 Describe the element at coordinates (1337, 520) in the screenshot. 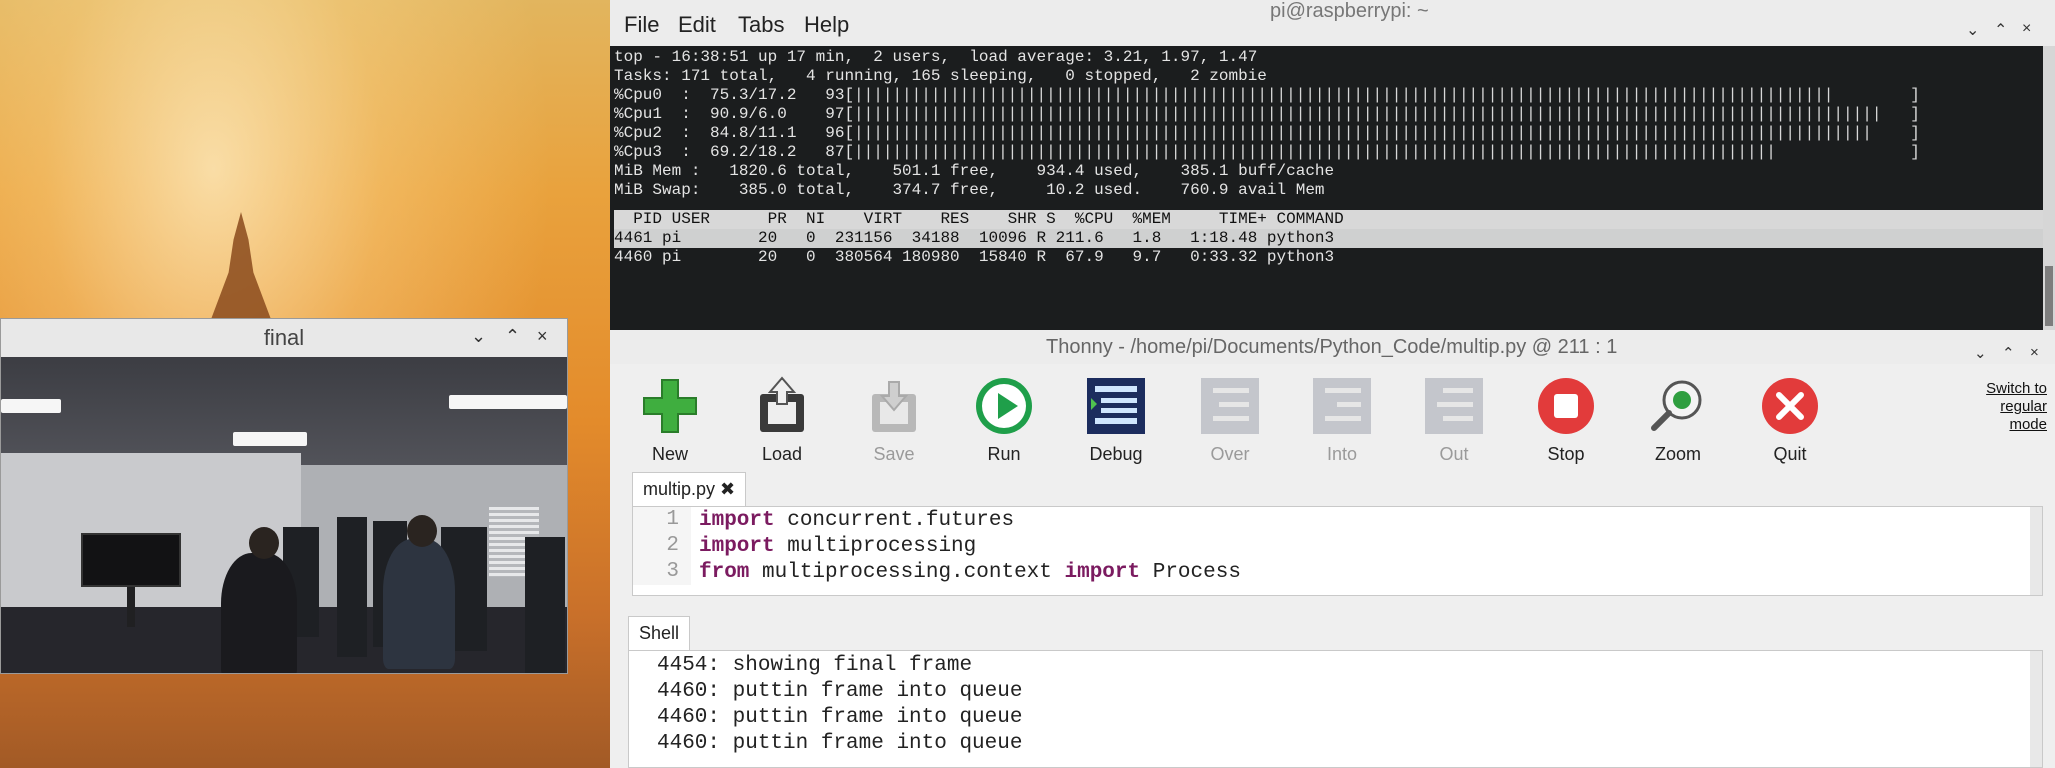

I see `code-line: 1 import concurrent.futures` at that location.